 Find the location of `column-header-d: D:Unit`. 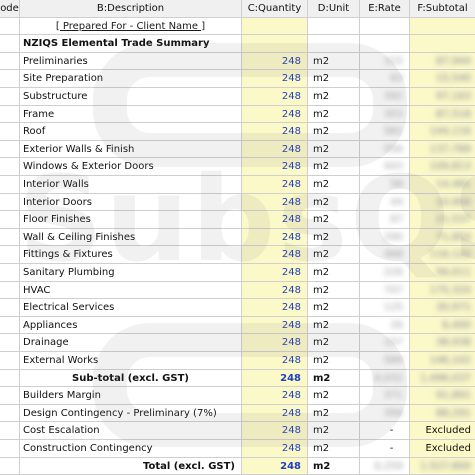

column-header-d: D:Unit is located at coordinates (334, 8).